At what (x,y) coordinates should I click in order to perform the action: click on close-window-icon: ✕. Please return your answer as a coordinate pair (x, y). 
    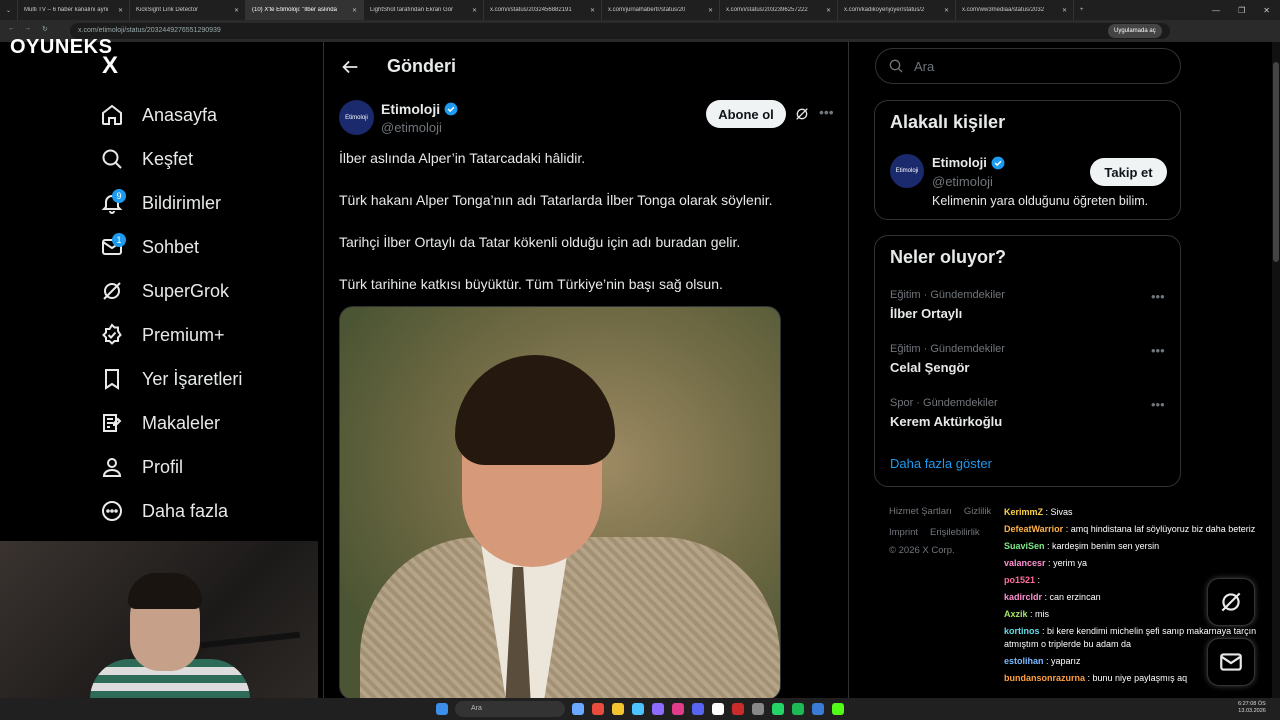
    Looking at the image, I should click on (1266, 10).